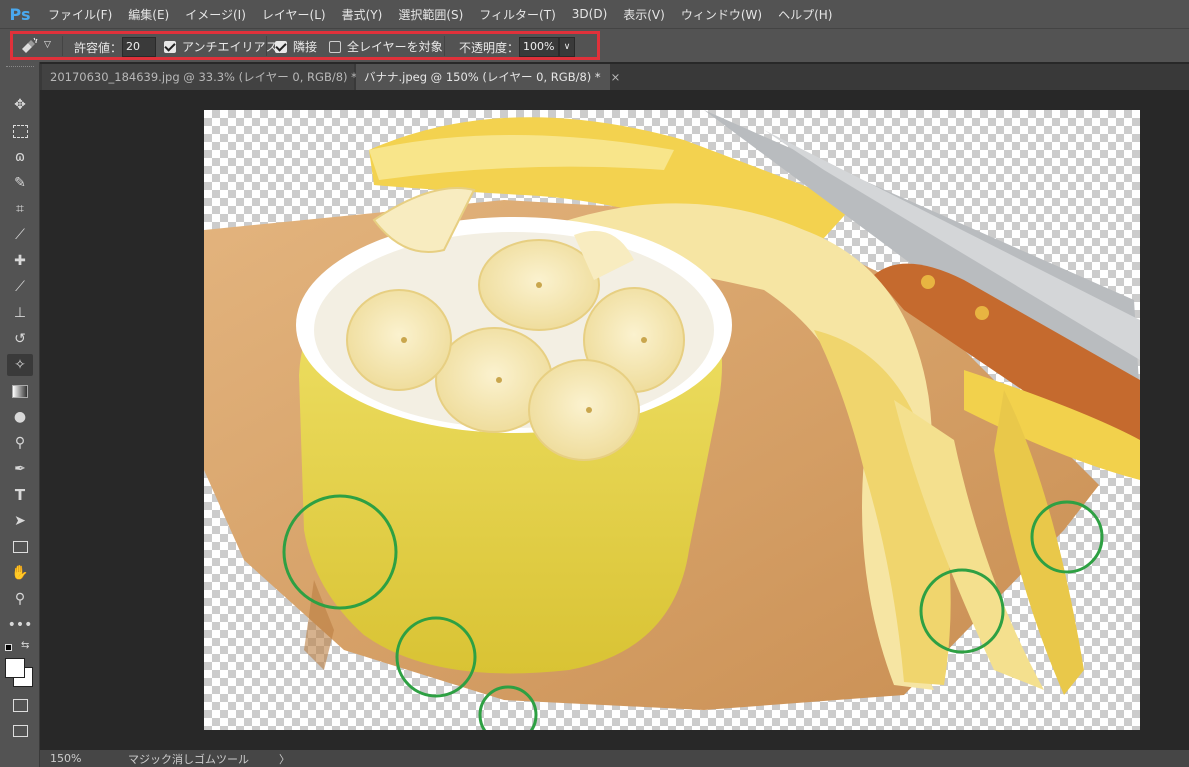 The height and width of the screenshot is (767, 1189). I want to click on pen-icon: ✒, so click(20, 469).